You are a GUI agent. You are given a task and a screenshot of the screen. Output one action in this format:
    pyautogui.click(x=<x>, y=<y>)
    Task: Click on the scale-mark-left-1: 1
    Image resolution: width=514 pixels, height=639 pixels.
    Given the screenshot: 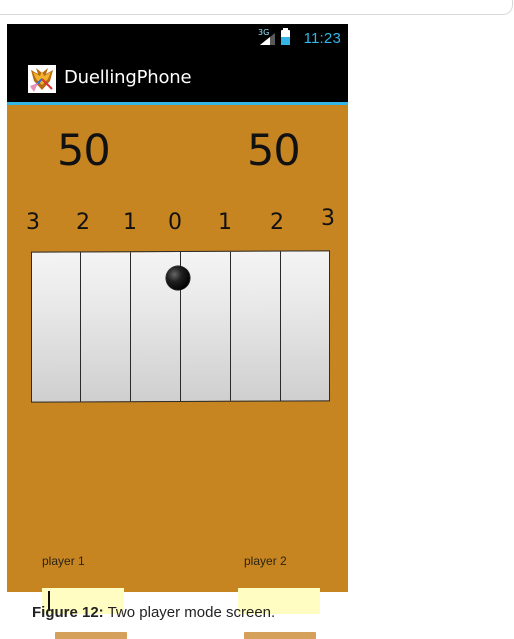 What is the action you would take?
    pyautogui.click(x=130, y=222)
    